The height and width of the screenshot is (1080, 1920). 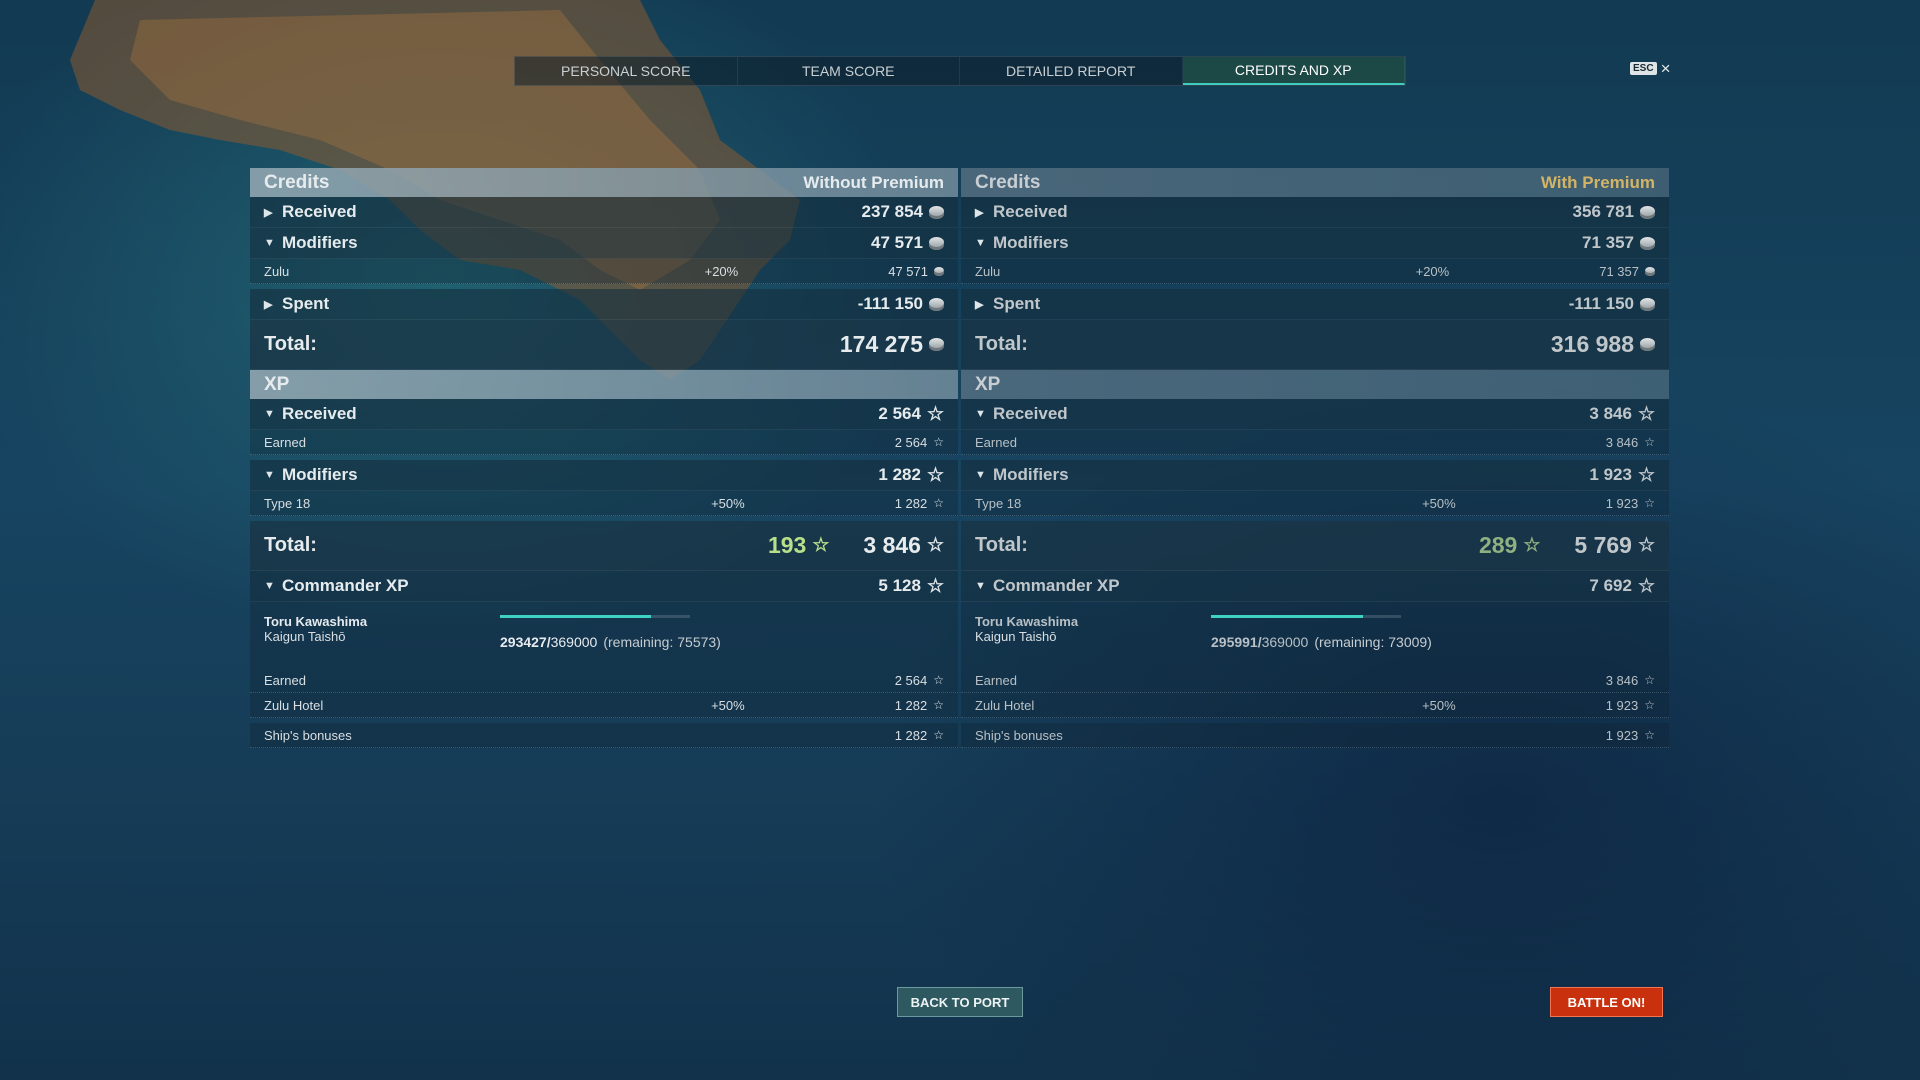 I want to click on tab-credits-and-xp: CREDITS AND XP, so click(x=1293, y=71).